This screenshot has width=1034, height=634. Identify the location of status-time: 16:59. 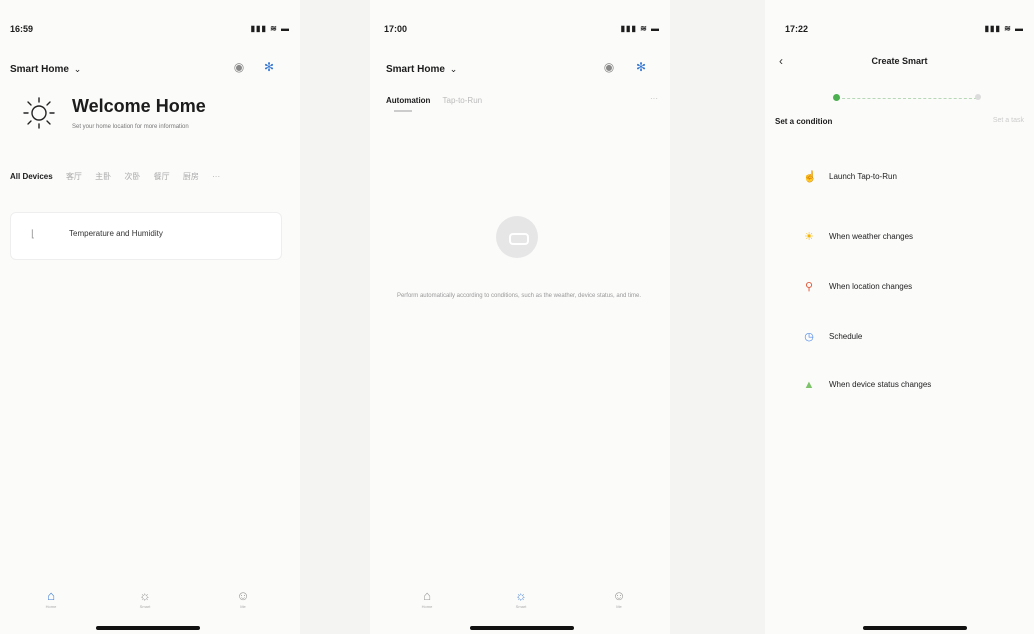
(22, 29).